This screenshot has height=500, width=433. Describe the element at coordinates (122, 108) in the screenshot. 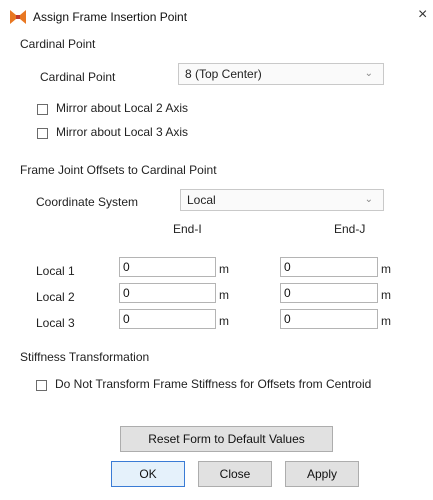

I see `mirror-local2-label: Mirror about Local 2 Axis` at that location.